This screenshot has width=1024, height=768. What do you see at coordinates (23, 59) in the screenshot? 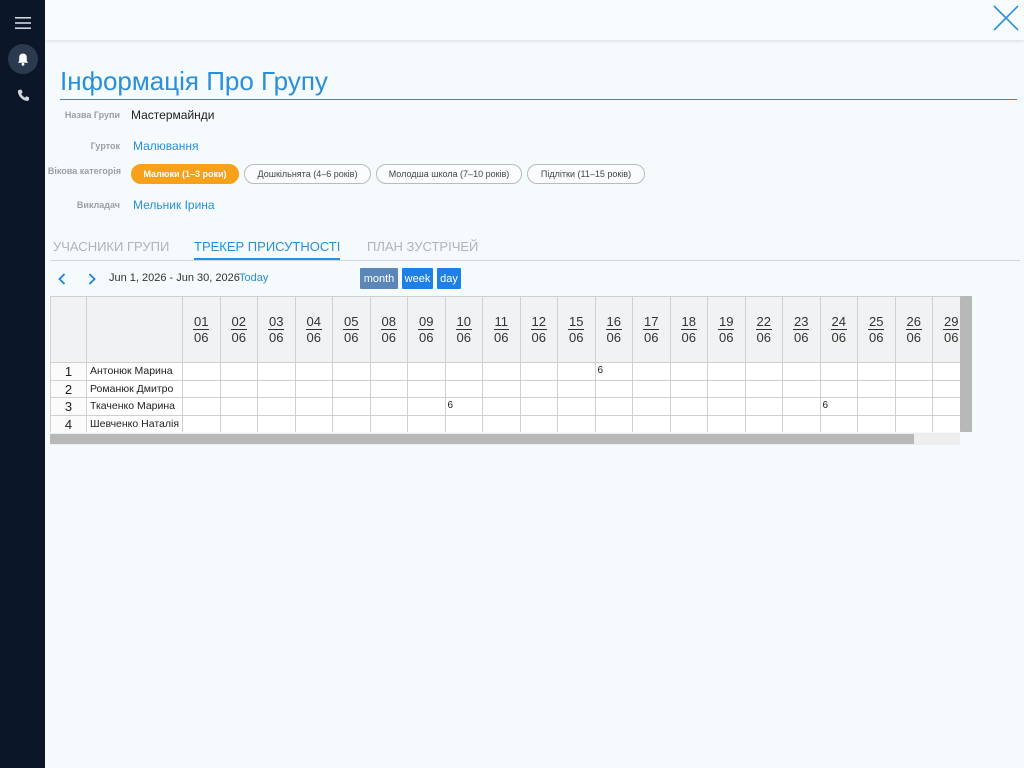
I see `notifications-button` at bounding box center [23, 59].